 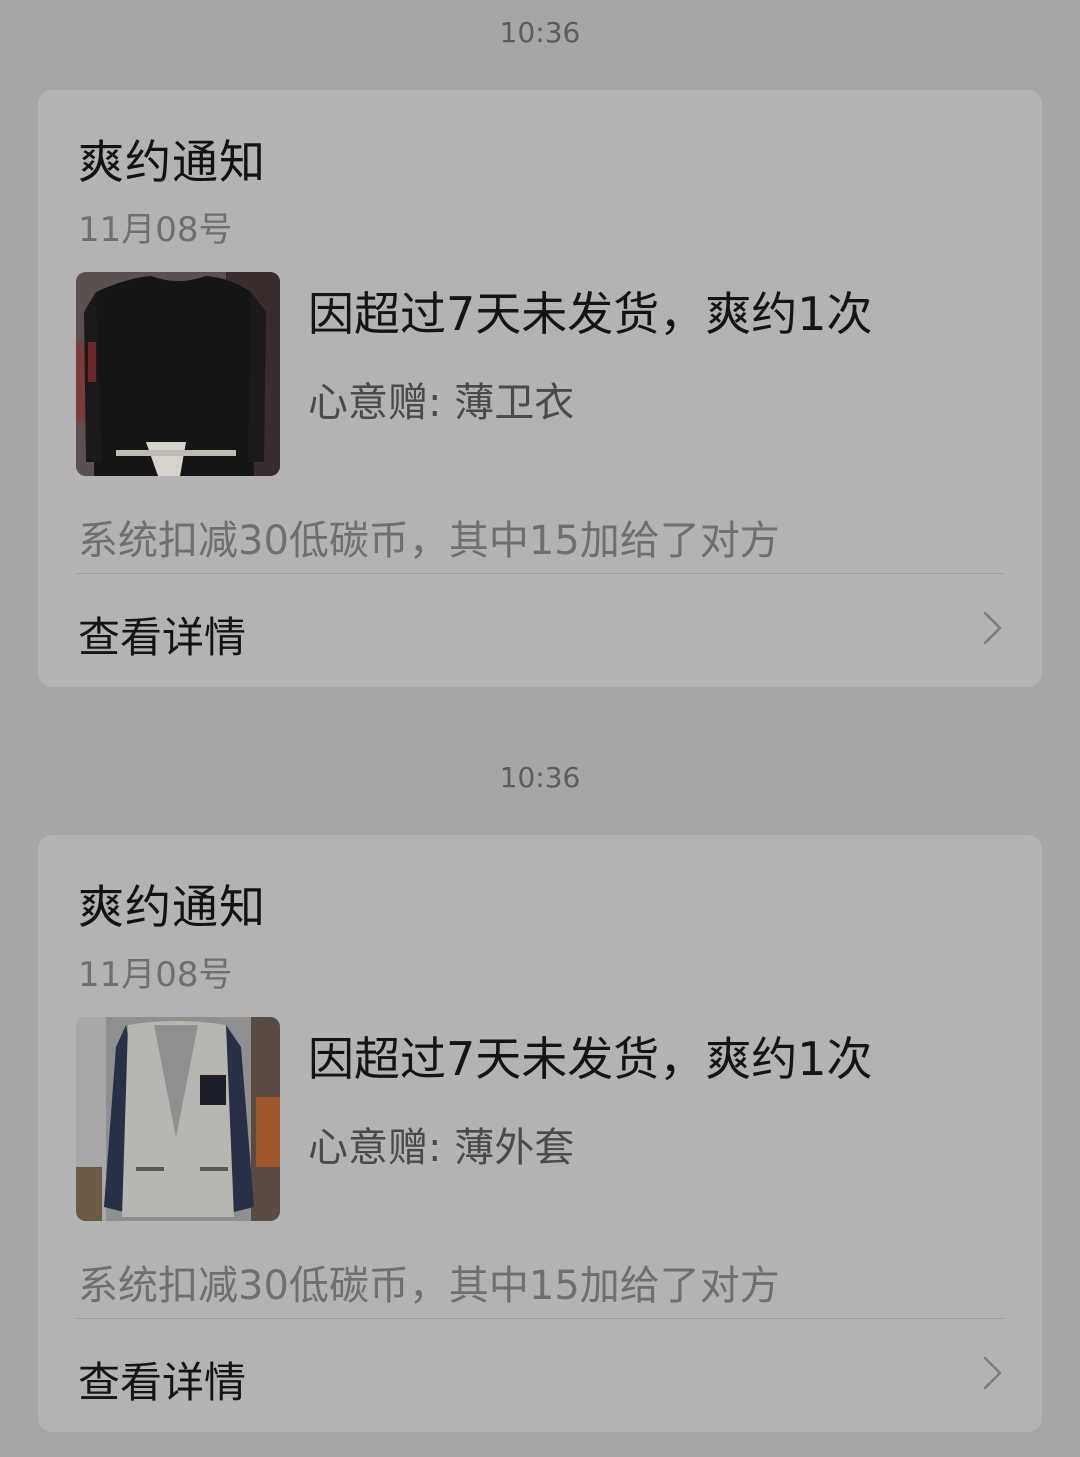 What do you see at coordinates (441, 403) in the screenshot?
I see `gift-item: 心意赠: 薄卫衣` at bounding box center [441, 403].